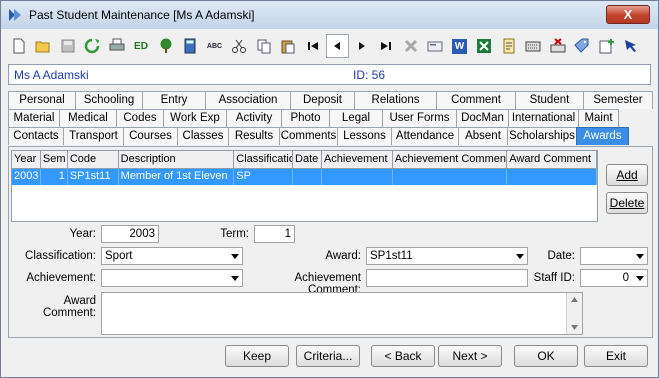  Describe the element at coordinates (322, 100) in the screenshot. I see `tab-deposit: Deposit` at that location.